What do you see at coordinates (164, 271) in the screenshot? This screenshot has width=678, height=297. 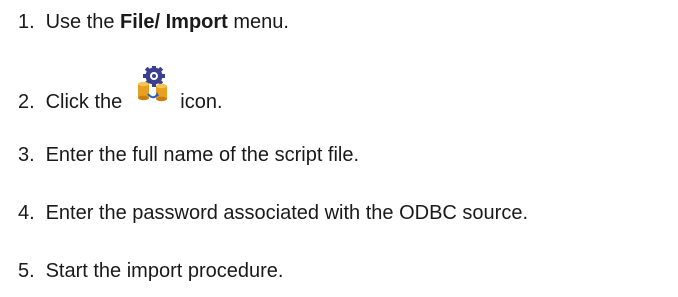 I see `step-text: Start the import procedure.` at bounding box center [164, 271].